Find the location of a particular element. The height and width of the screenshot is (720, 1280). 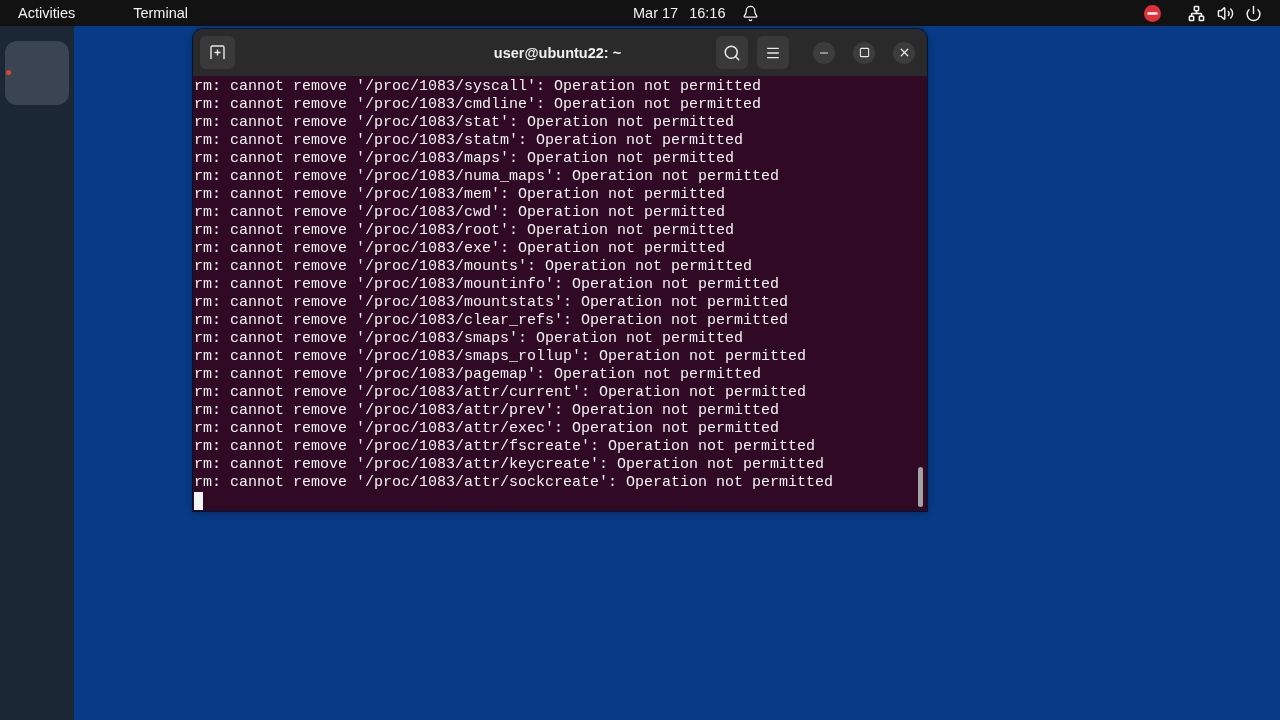

terminal-line: rm: cannot remove '/proc/1083/cmdline': Operation not permitted is located at coordinates (478, 105).